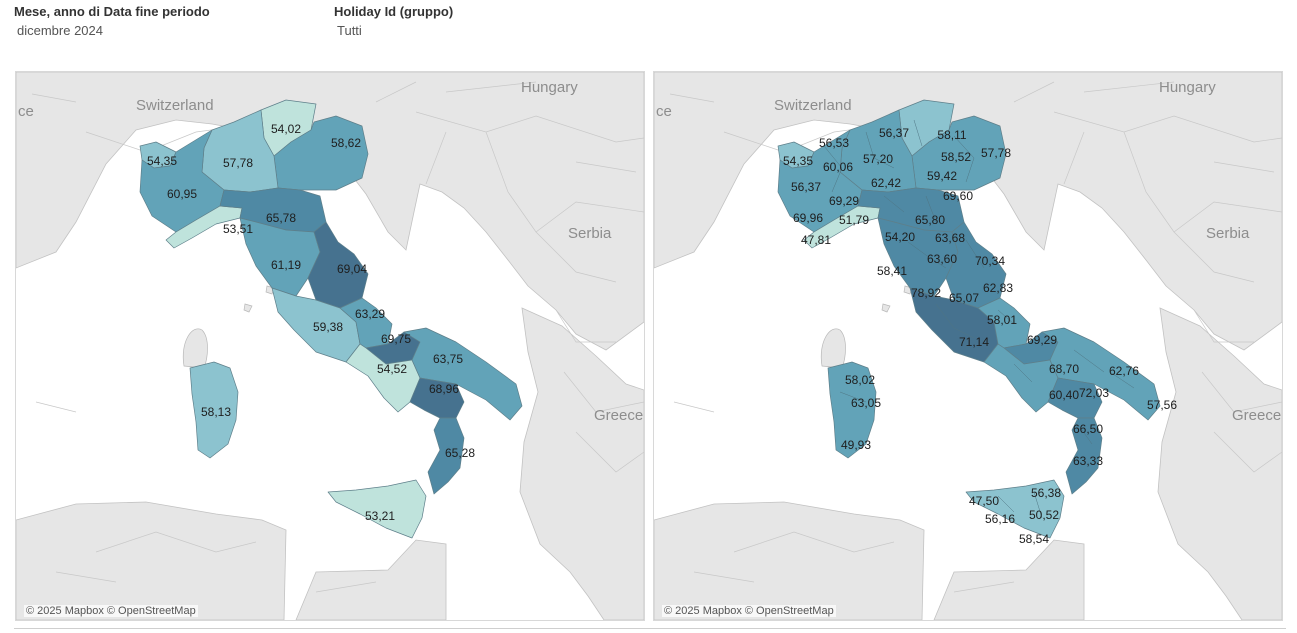 The image size is (1297, 633). What do you see at coordinates (860, 380) in the screenshot?
I see `value-label: 58,02` at bounding box center [860, 380].